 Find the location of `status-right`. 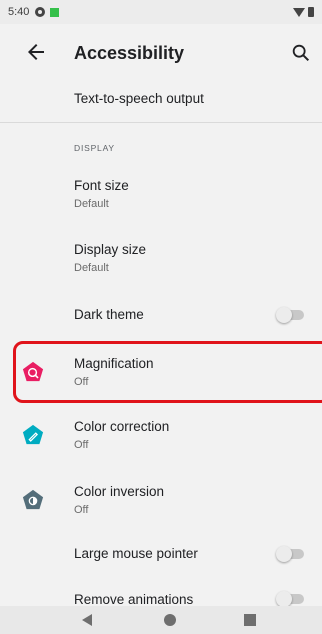

status-right is located at coordinates (303, 12).